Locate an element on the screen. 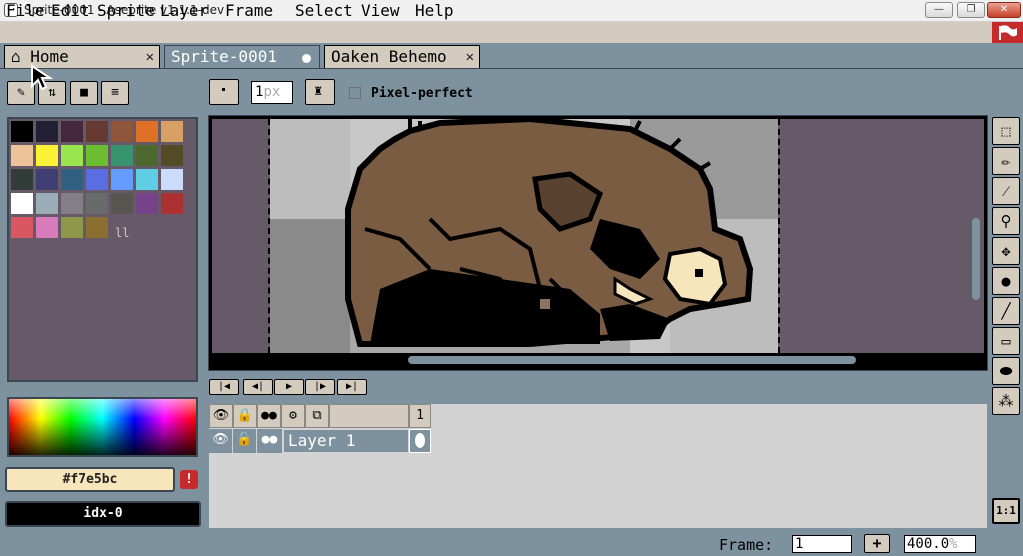 This screenshot has width=1023, height=556. tool-blur: ⁂ is located at coordinates (1006, 401).